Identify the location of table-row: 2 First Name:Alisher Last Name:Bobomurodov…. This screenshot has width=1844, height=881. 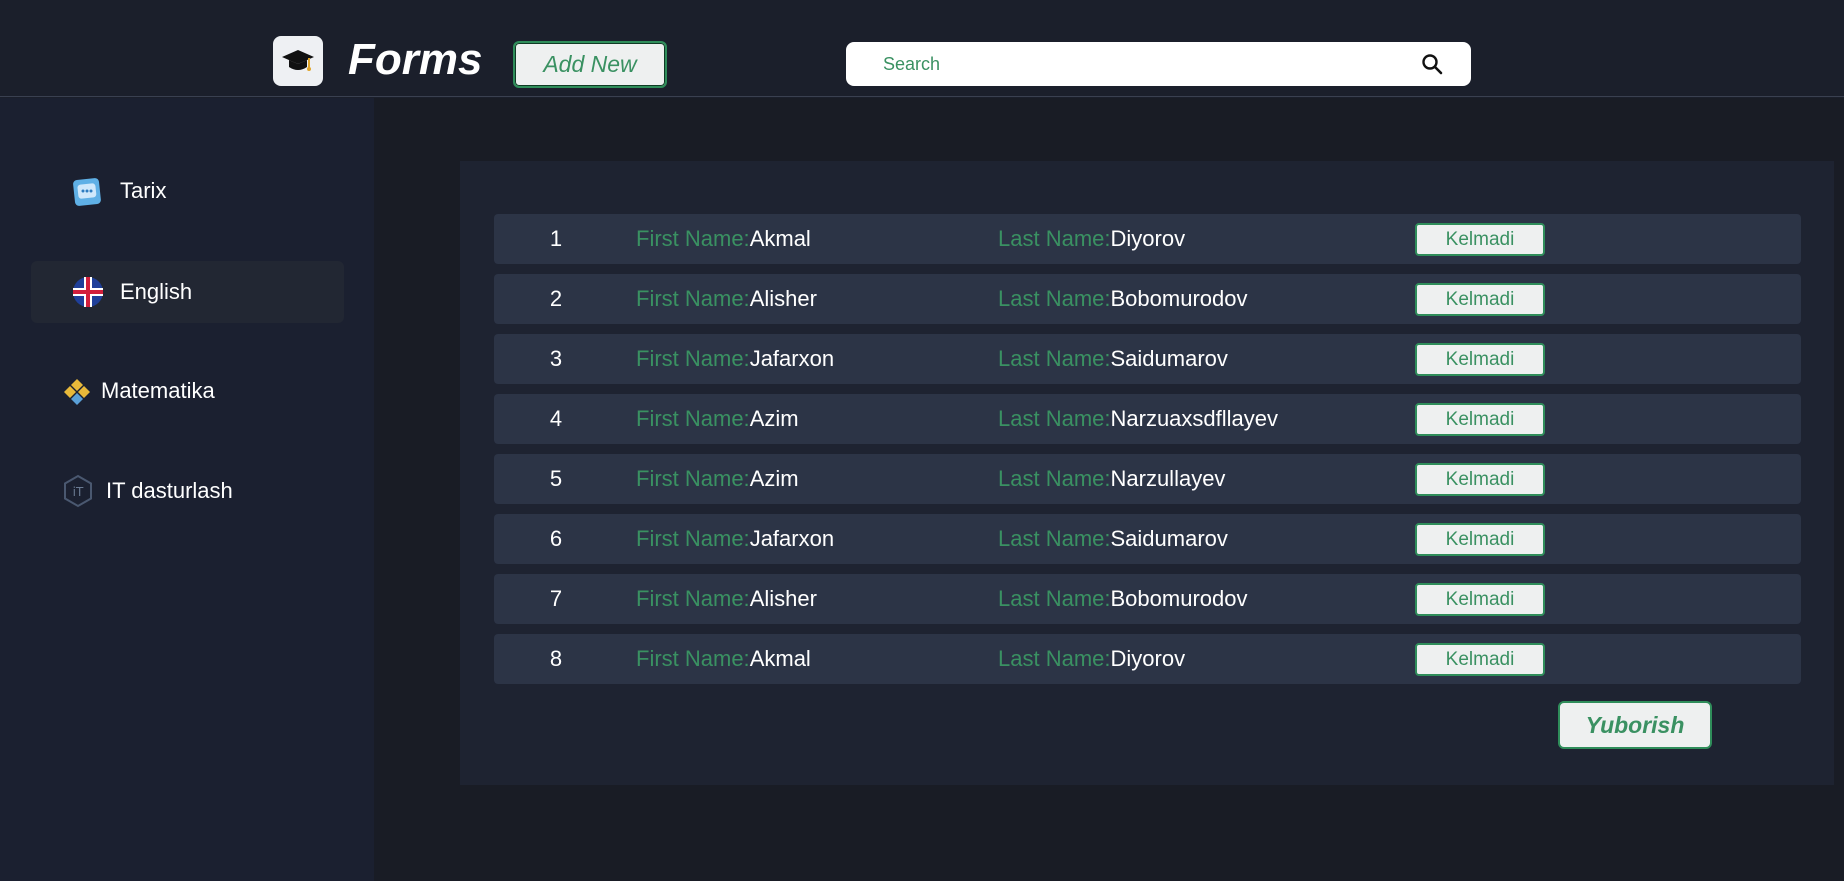
(1147, 299).